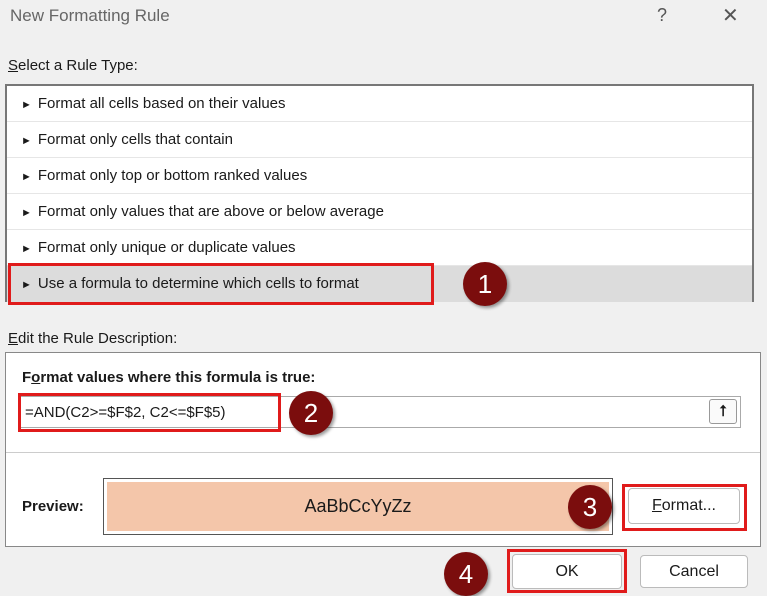 The height and width of the screenshot is (596, 767). Describe the element at coordinates (379, 140) in the screenshot. I see `rule-type-item: ► Format only cells that contain` at that location.